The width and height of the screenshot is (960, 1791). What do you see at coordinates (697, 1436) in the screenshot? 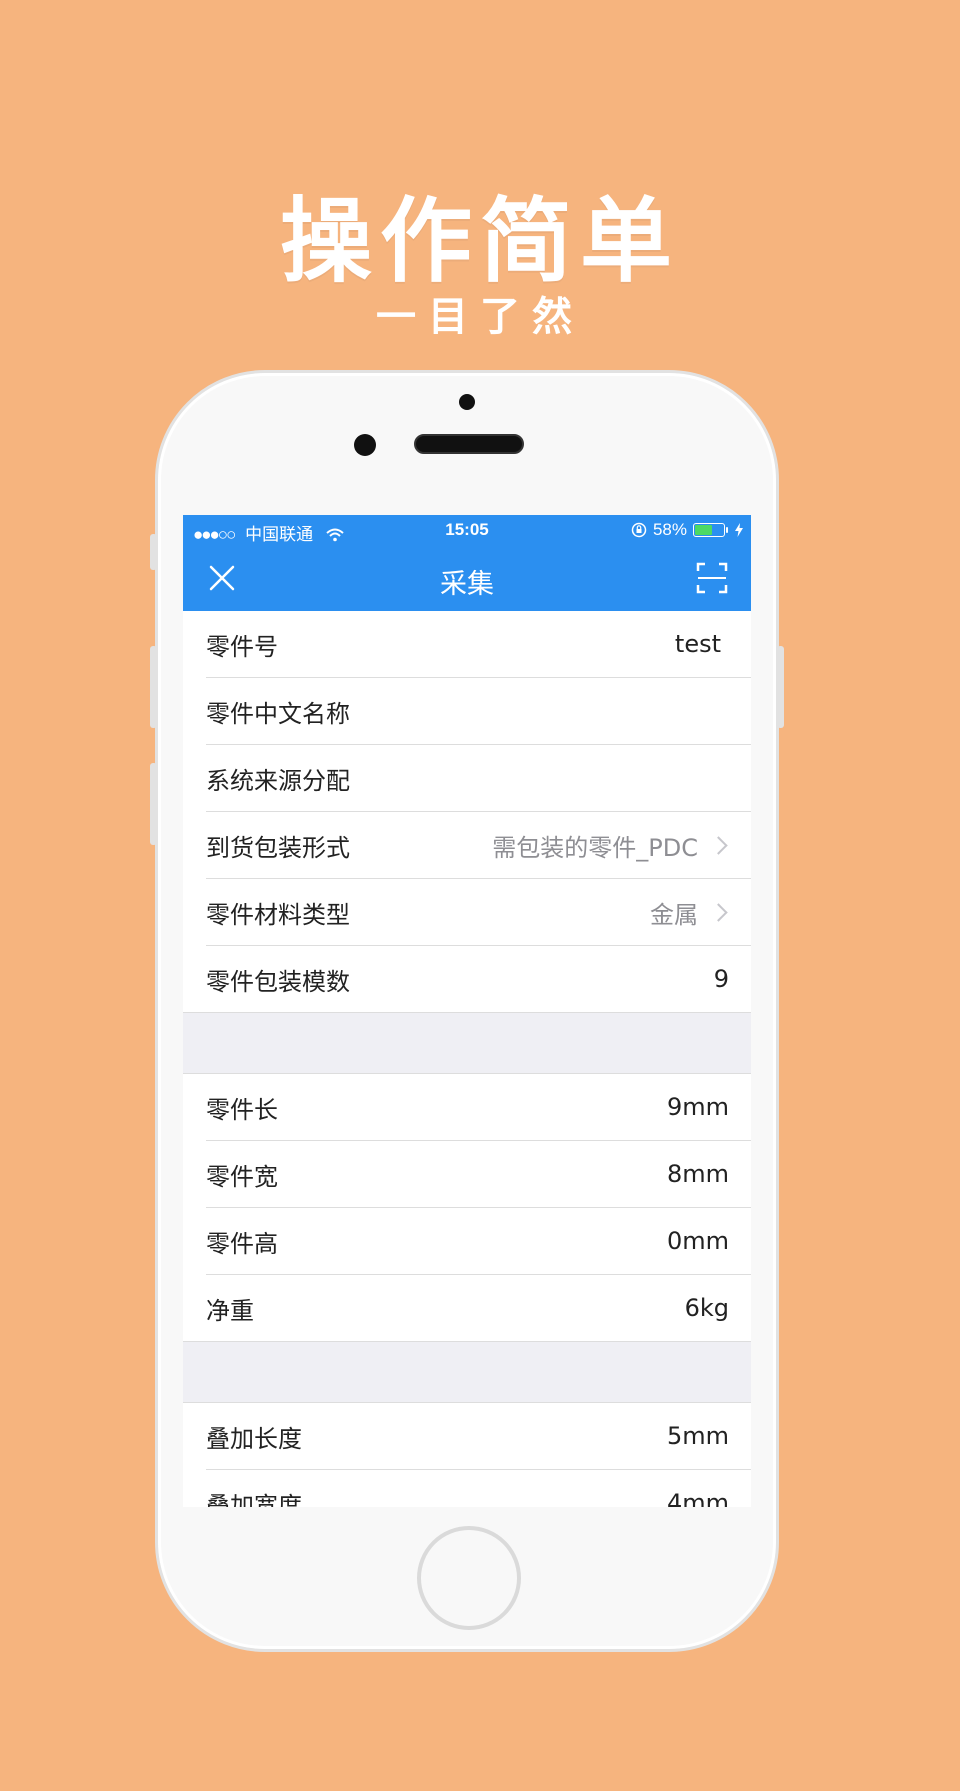
I see `row-value: 5mm` at bounding box center [697, 1436].